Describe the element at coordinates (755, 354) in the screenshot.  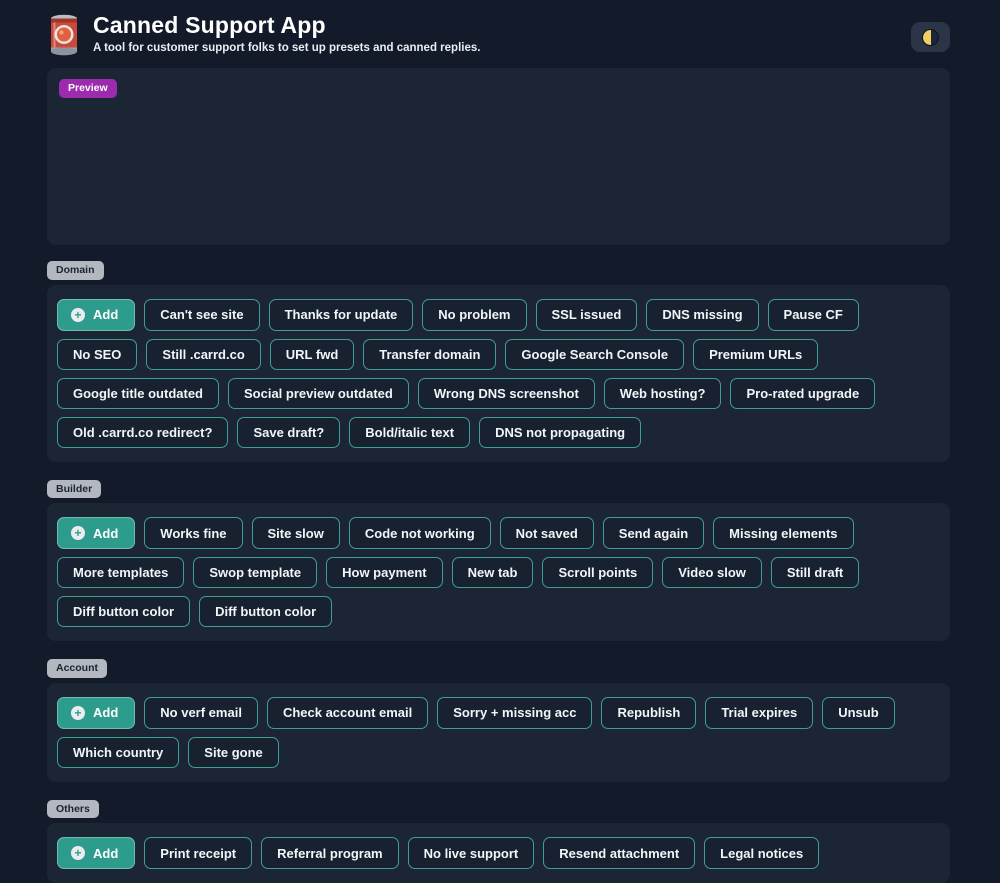
I see `preset-chip: Premium URLs` at that location.